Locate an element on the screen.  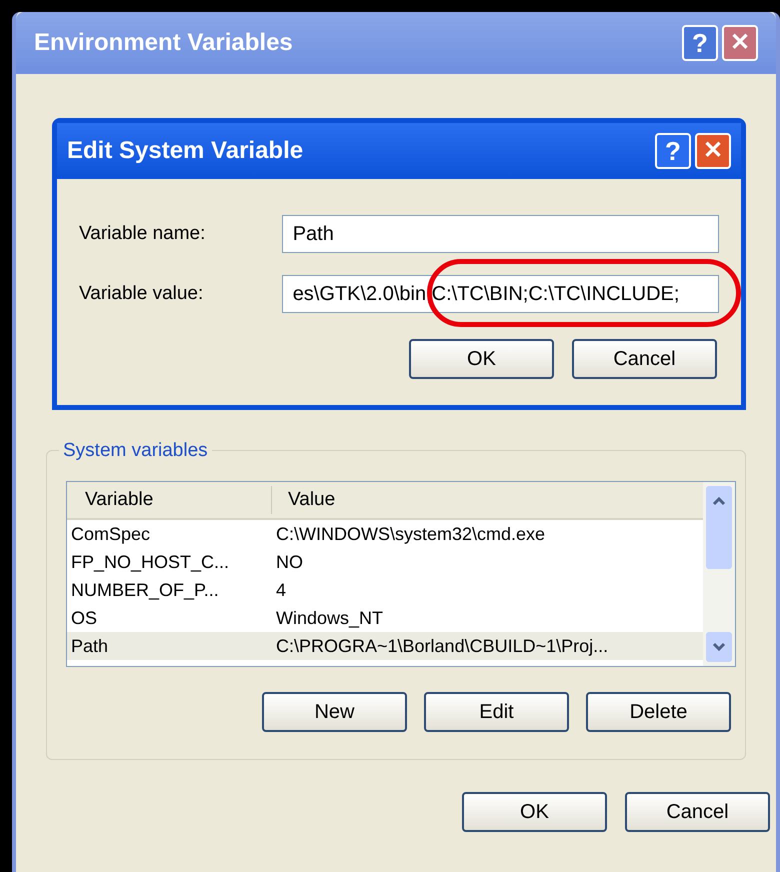
variable-value: NO is located at coordinates (289, 562).